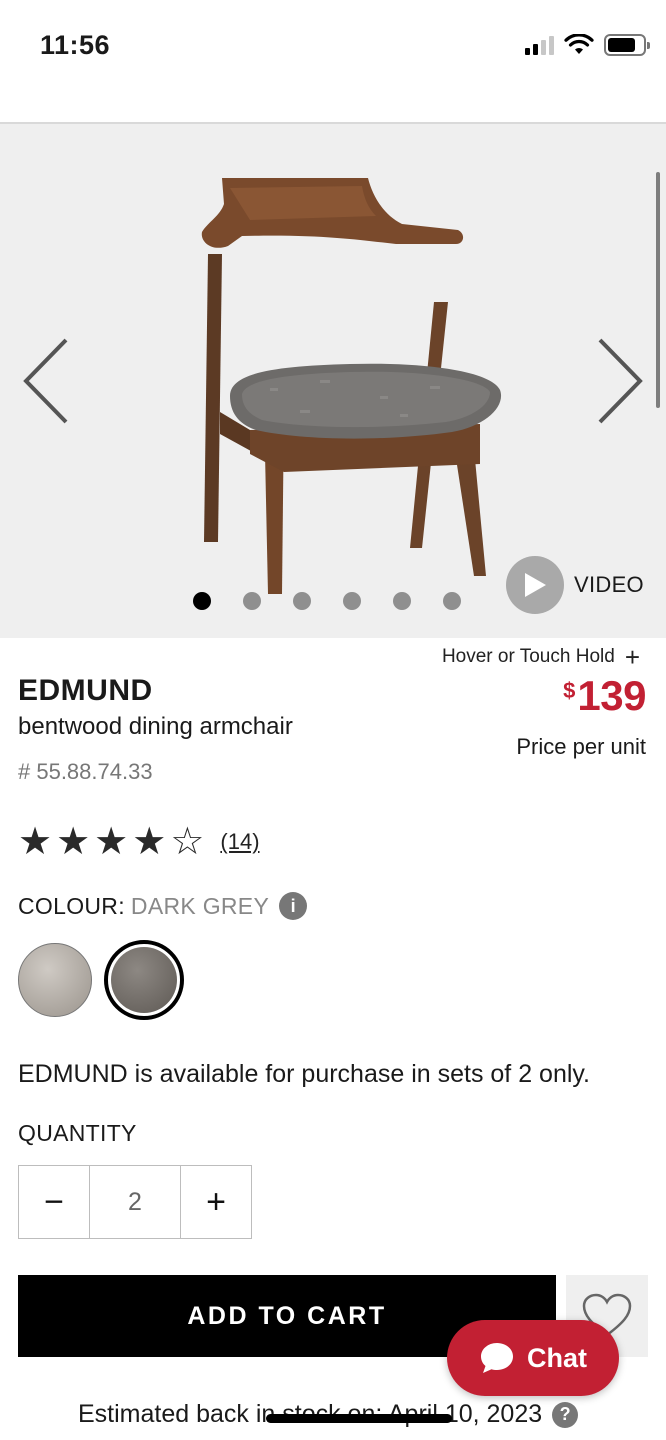 The height and width of the screenshot is (1440, 666). What do you see at coordinates (632, 657) in the screenshot?
I see `plus-icon: +` at bounding box center [632, 657].